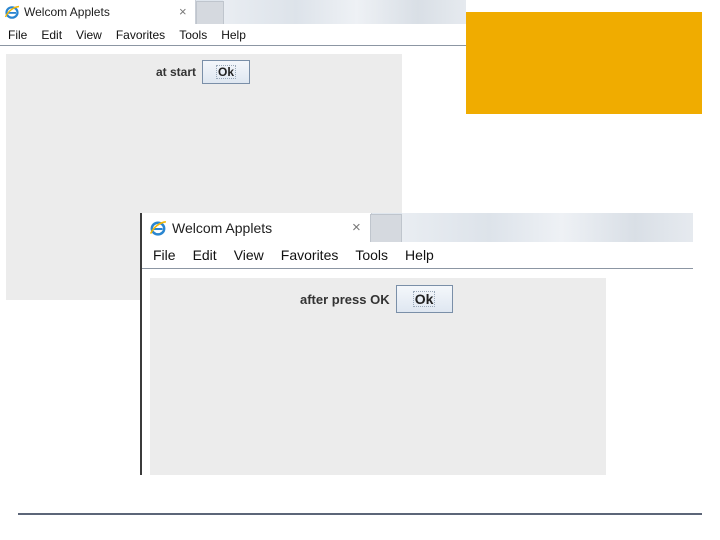 The height and width of the screenshot is (540, 720). What do you see at coordinates (176, 72) in the screenshot?
I see `status-label: at start` at bounding box center [176, 72].